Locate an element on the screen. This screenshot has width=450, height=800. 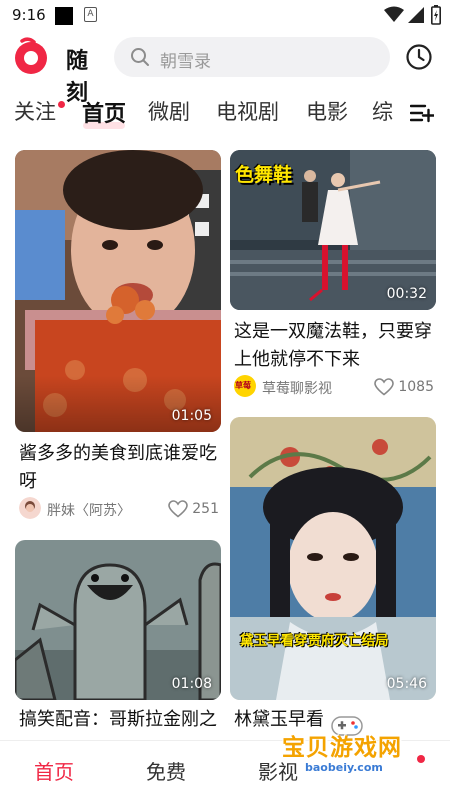
video-title: 酱多多的美食到底谁爱吃呀 is located at coordinates (119, 468).